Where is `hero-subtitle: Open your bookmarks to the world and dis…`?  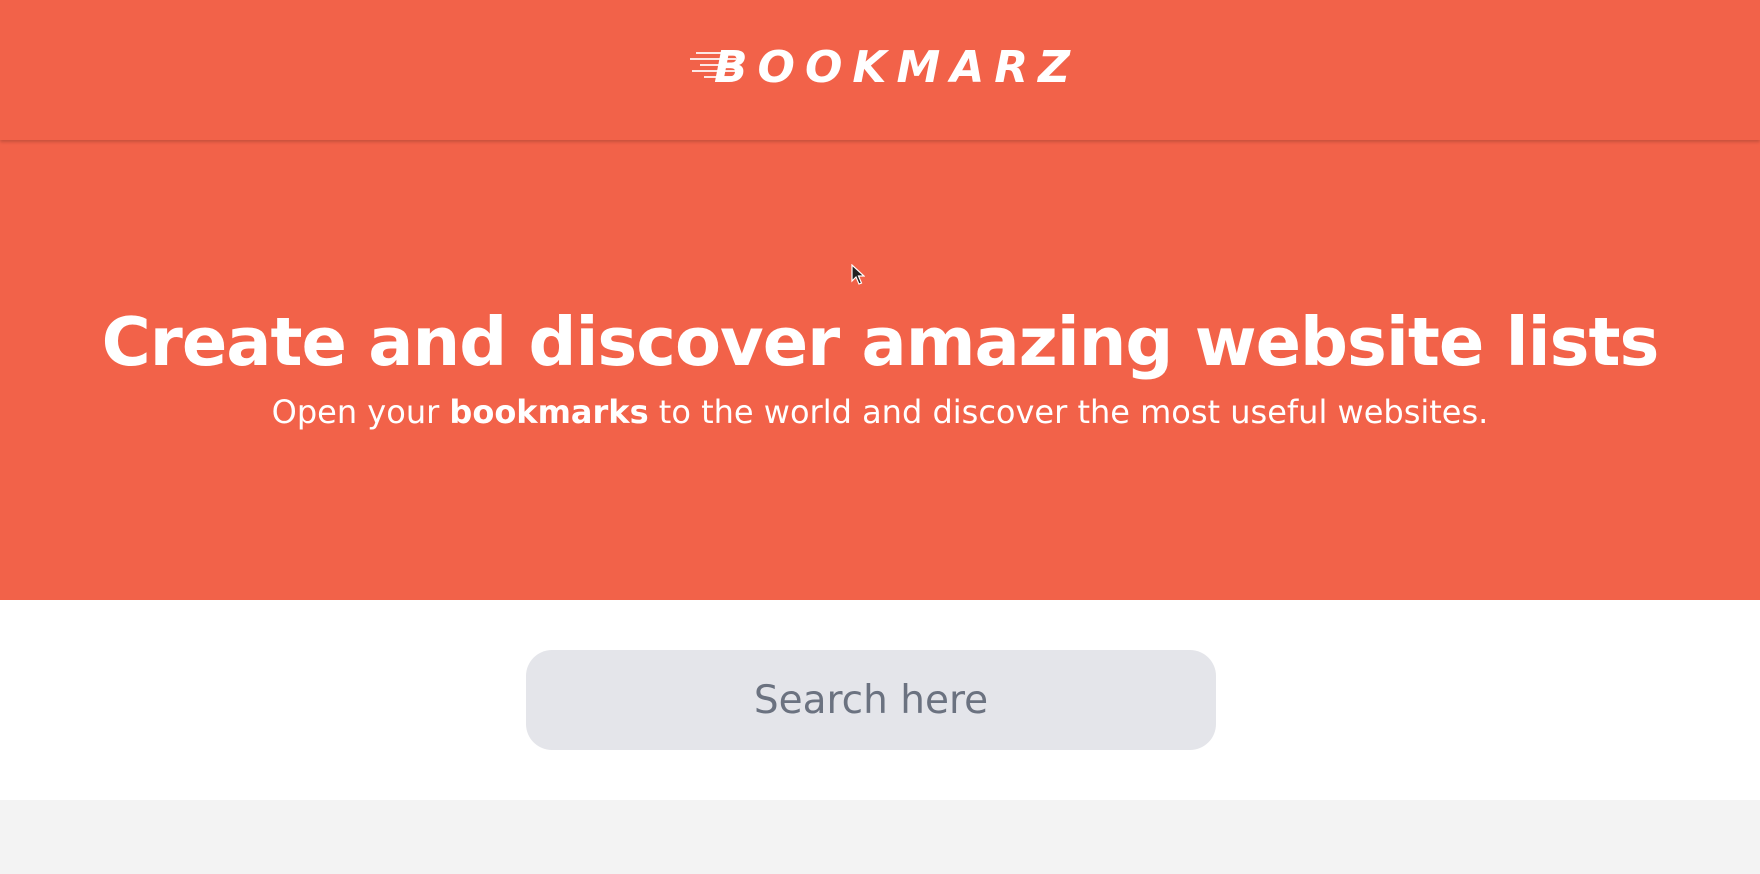 hero-subtitle: Open your bookmarks to the world and dis… is located at coordinates (880, 412).